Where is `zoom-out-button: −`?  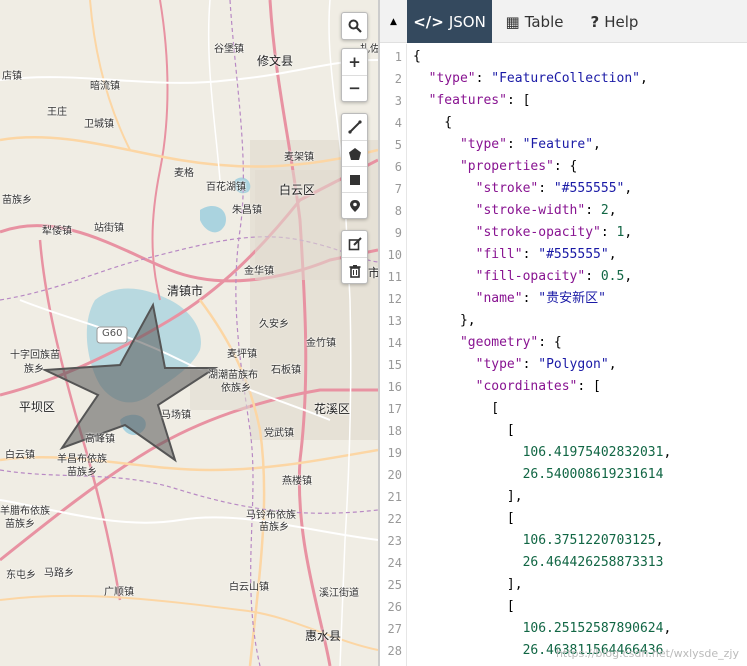
zoom-out-button: − is located at coordinates (354, 88).